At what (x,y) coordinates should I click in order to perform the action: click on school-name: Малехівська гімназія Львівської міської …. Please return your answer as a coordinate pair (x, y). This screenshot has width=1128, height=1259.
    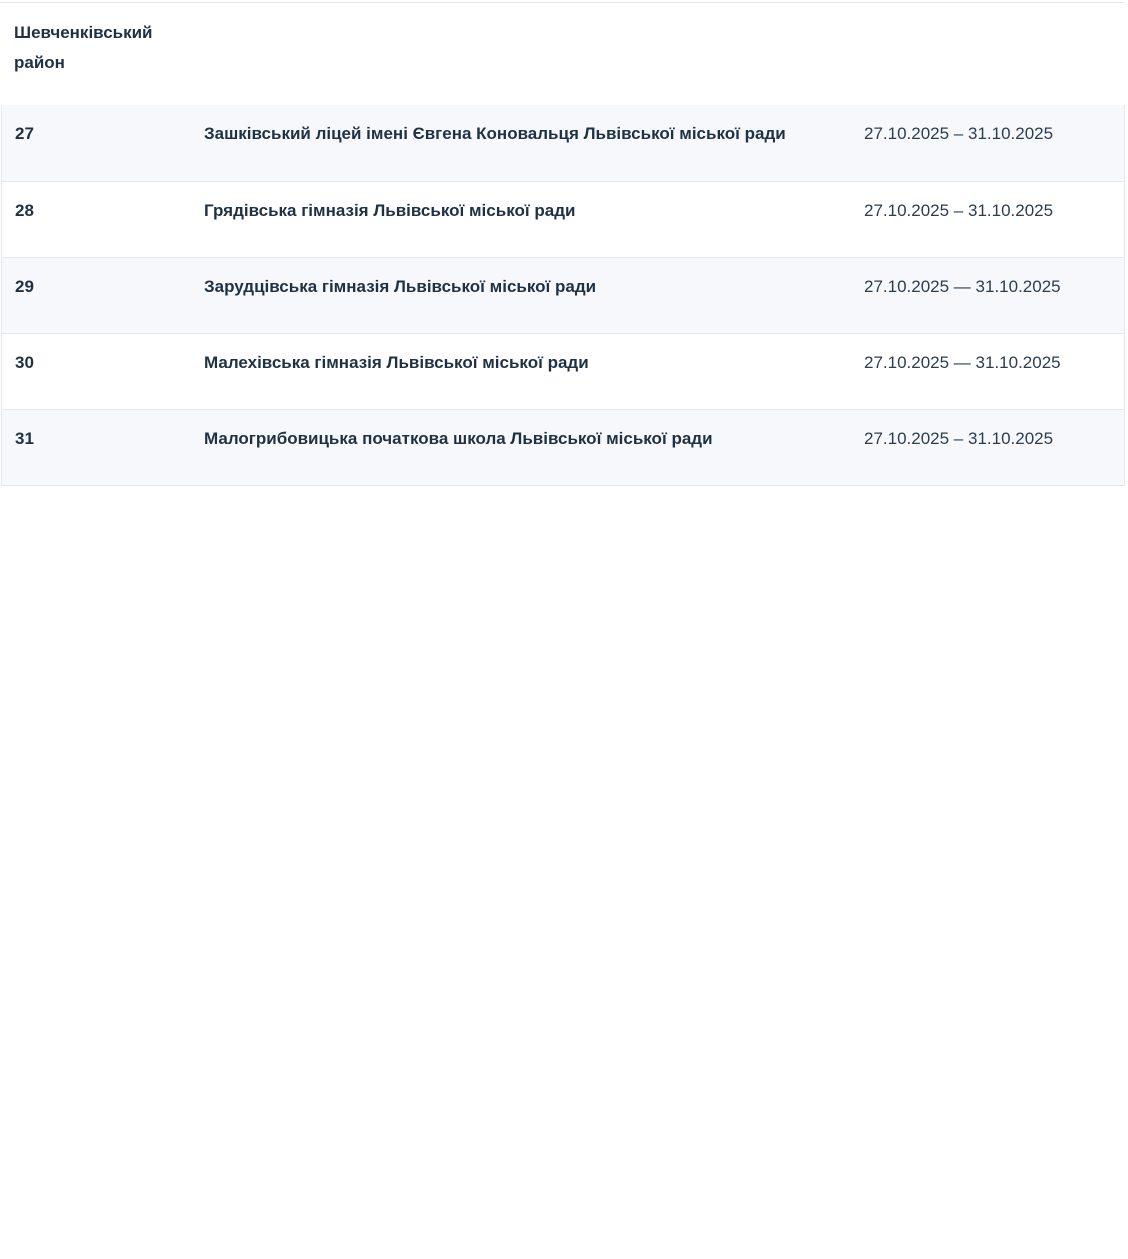
    Looking at the image, I should click on (396, 362).